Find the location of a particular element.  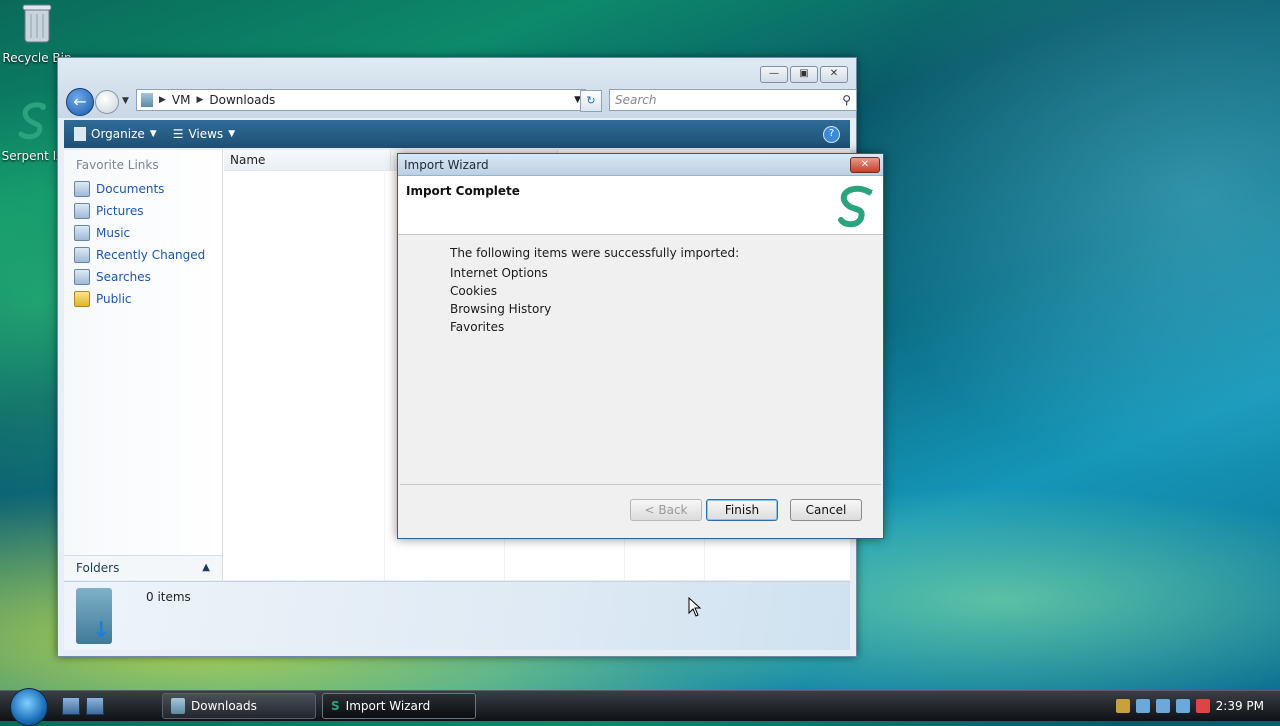

taskbar-button-import-wizard: S Import Wizard is located at coordinates (399, 706).